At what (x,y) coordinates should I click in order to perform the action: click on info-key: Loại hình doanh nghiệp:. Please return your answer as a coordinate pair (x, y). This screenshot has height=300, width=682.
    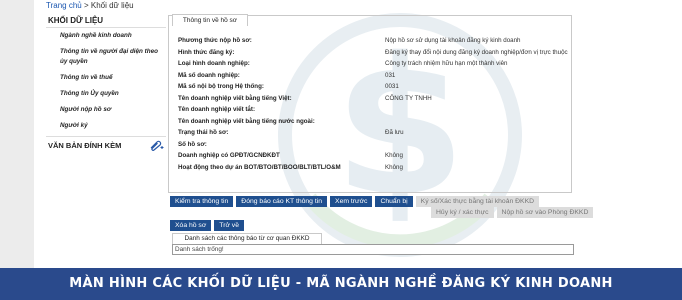
    Looking at the image, I should click on (214, 64).